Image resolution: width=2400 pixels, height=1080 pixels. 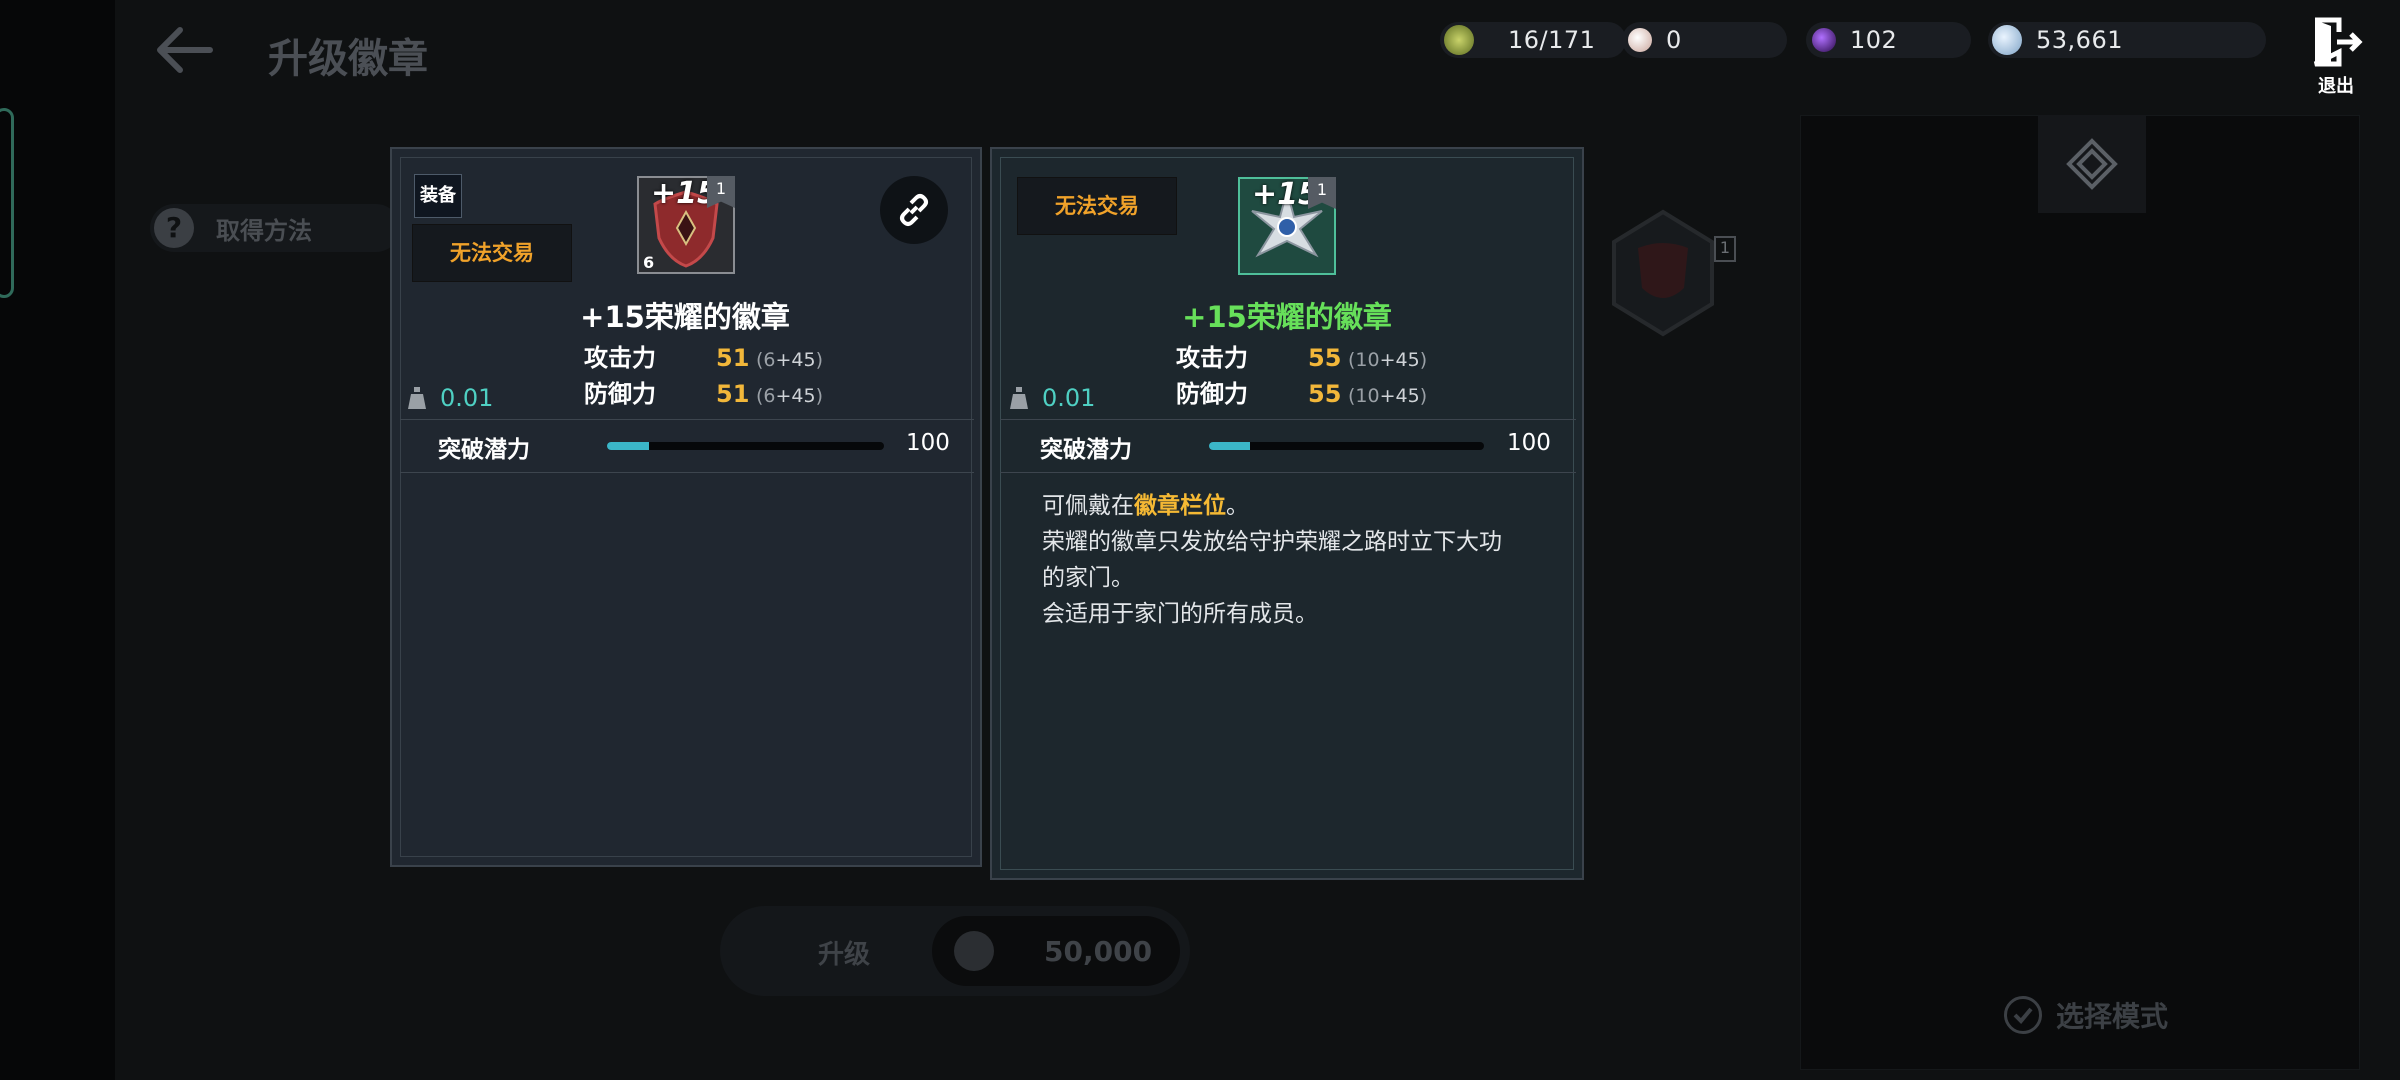 What do you see at coordinates (1459, 40) in the screenshot?
I see `energy-gem-icon` at bounding box center [1459, 40].